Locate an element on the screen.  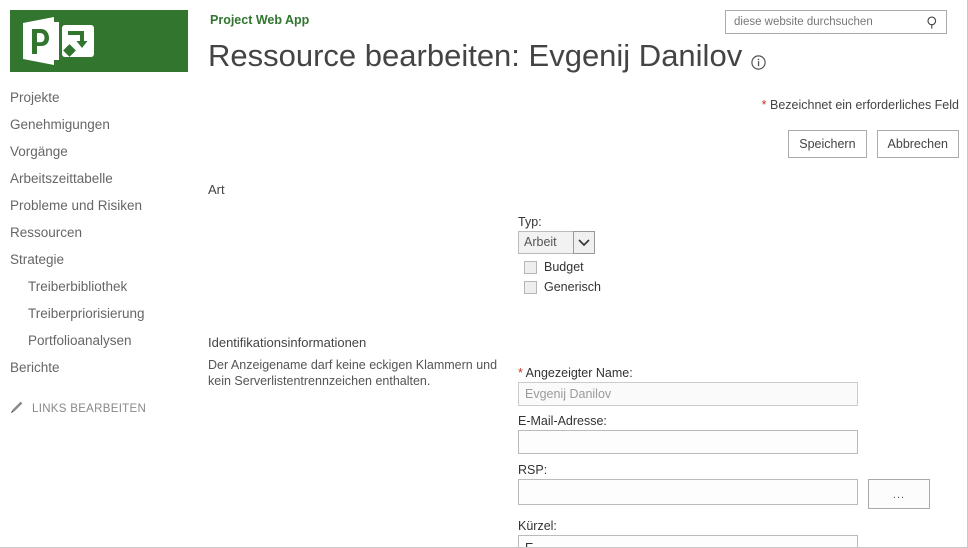
email-input is located at coordinates (688, 442).